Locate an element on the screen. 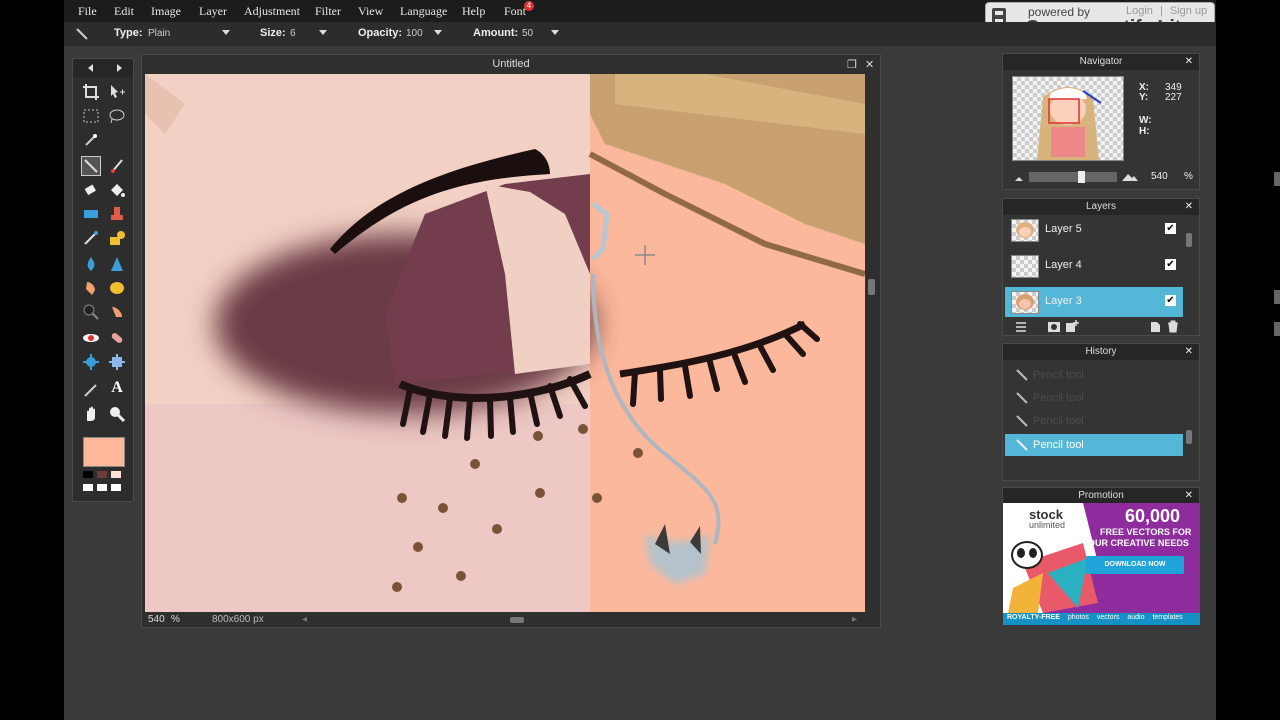  download-now-button: DOWNLOAD NOW is located at coordinates (1135, 565).